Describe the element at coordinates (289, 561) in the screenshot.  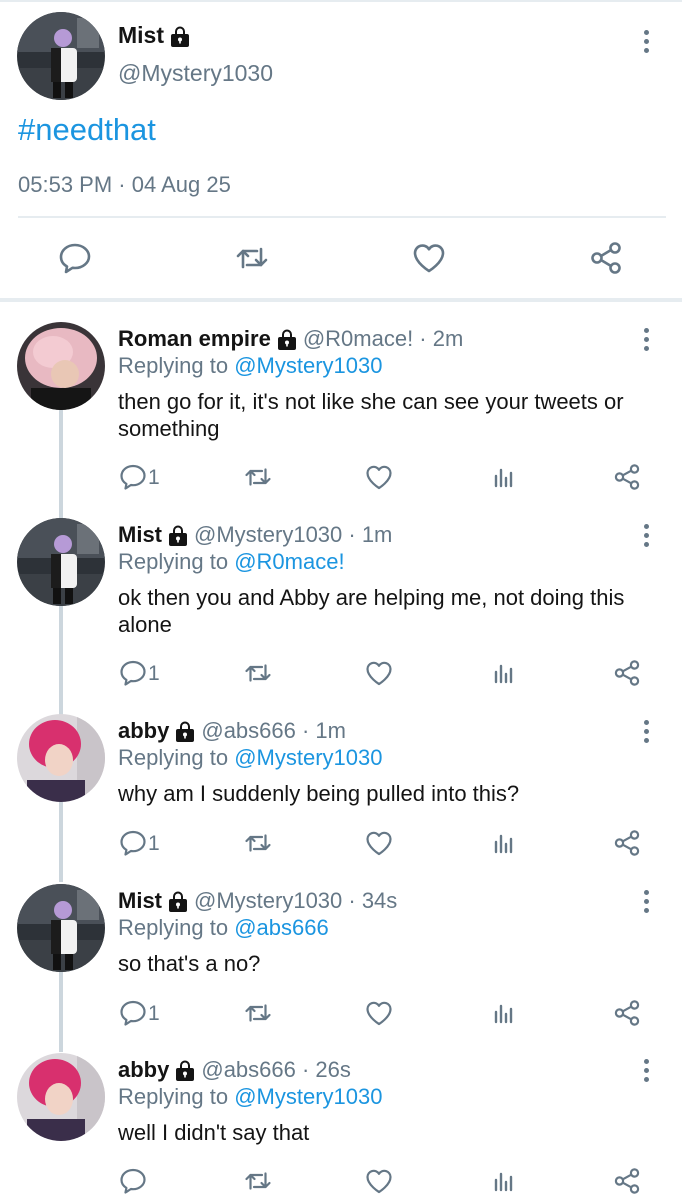
I see `mention-link: @R0mace!` at that location.